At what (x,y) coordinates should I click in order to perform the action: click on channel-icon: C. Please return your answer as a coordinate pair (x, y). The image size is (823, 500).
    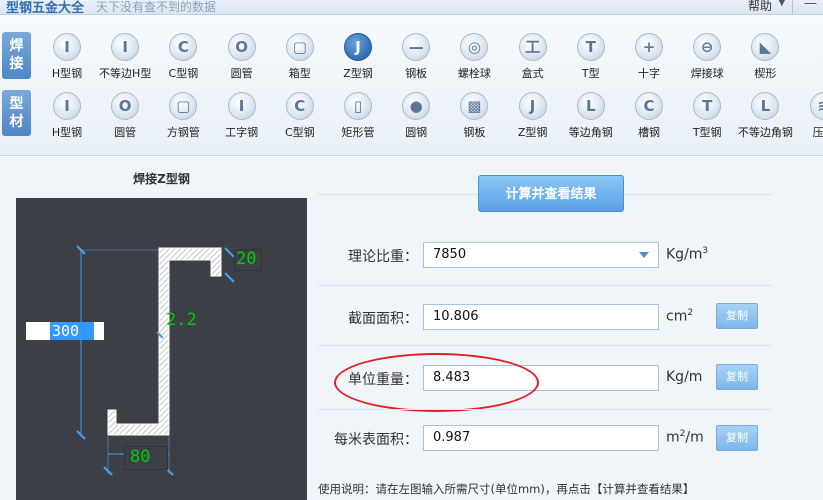
    Looking at the image, I should click on (649, 106).